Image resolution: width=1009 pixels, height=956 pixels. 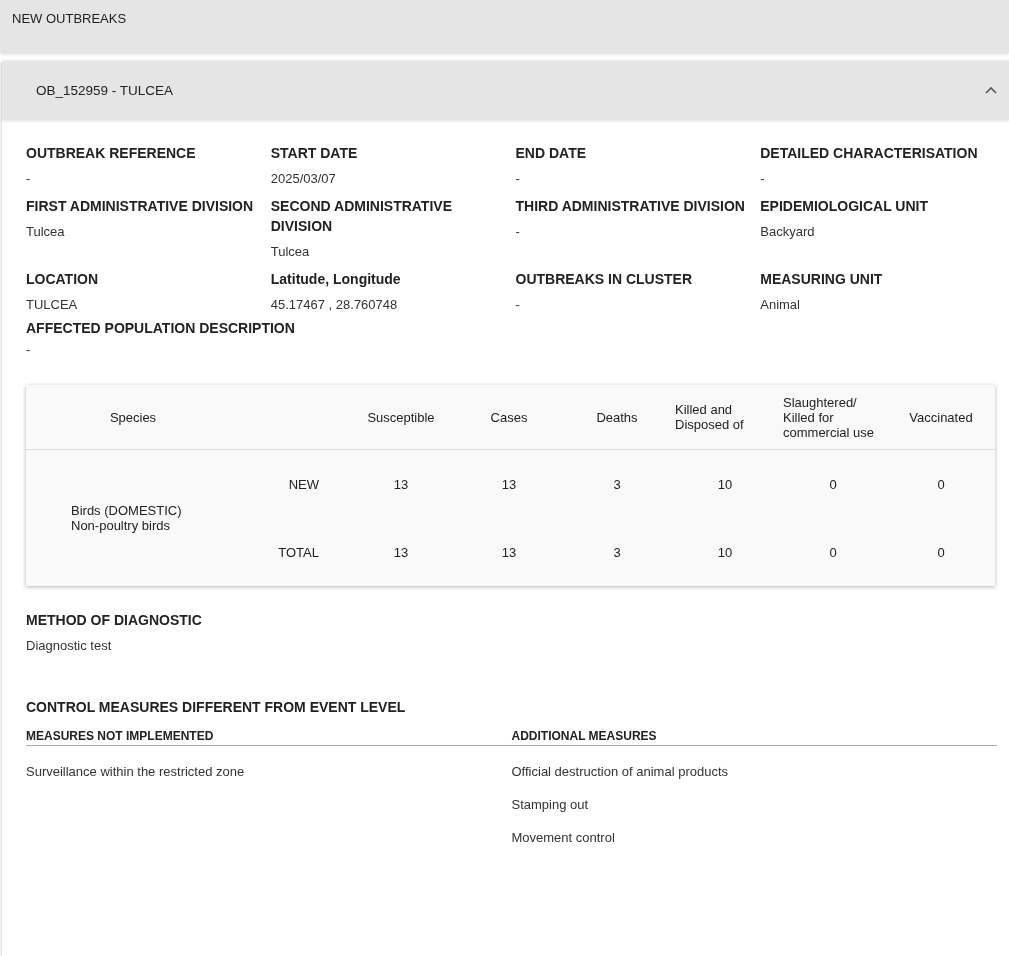 I want to click on field-label: Latitude, Longitude, so click(x=336, y=279).